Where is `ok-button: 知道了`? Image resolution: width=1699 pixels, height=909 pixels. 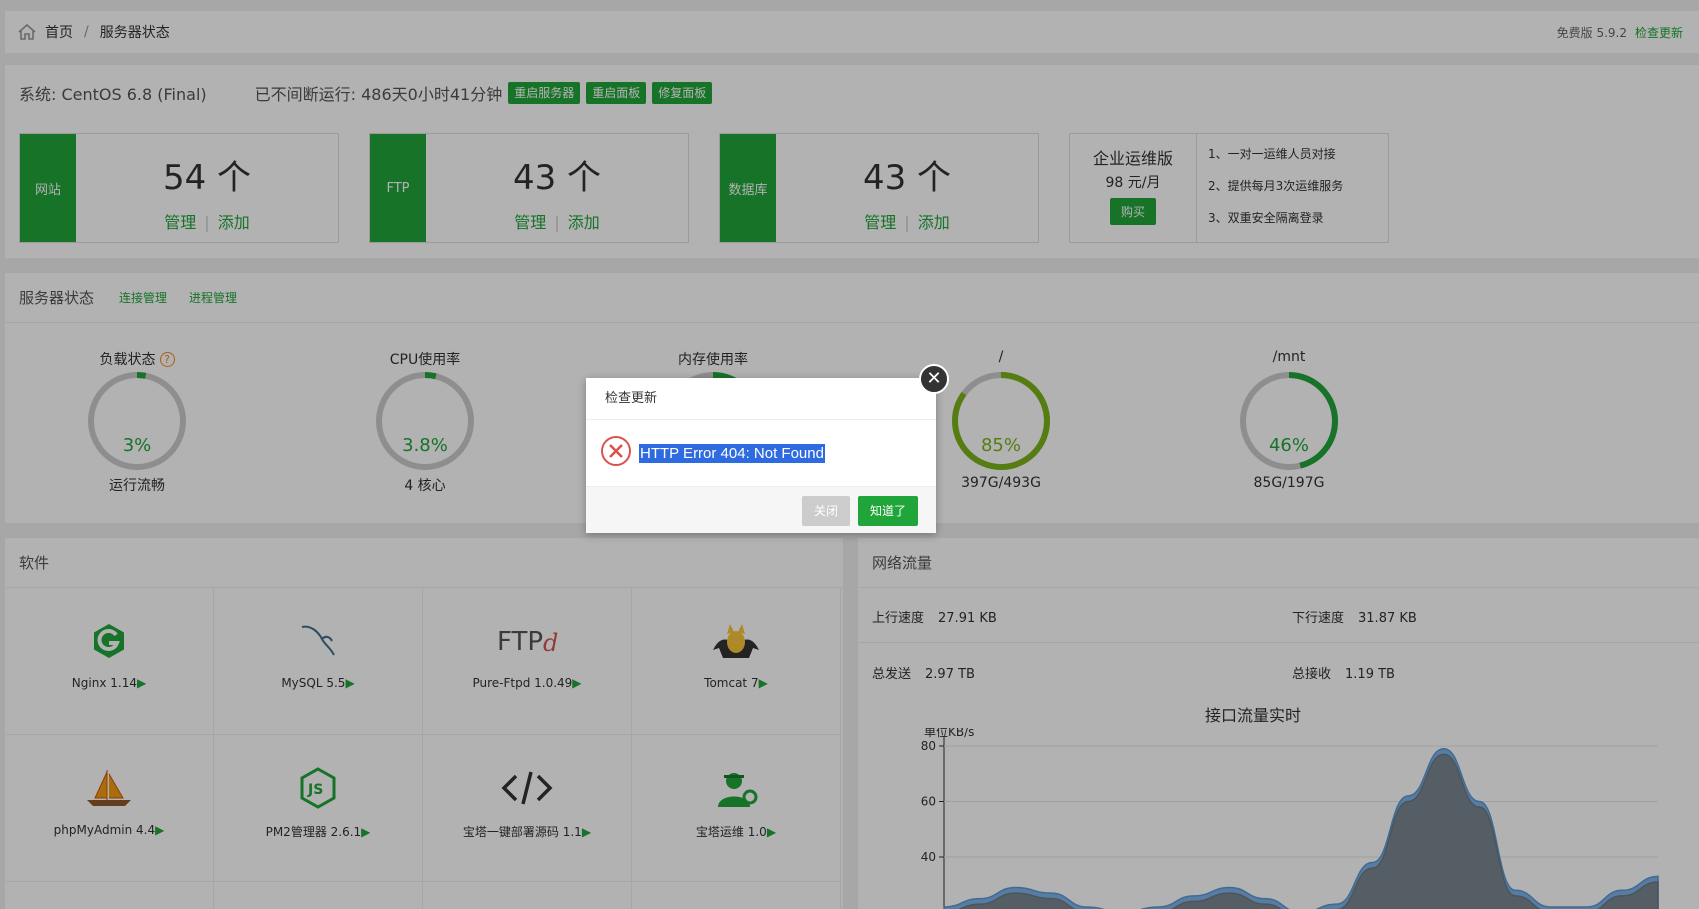
ok-button: 知道了 is located at coordinates (888, 511).